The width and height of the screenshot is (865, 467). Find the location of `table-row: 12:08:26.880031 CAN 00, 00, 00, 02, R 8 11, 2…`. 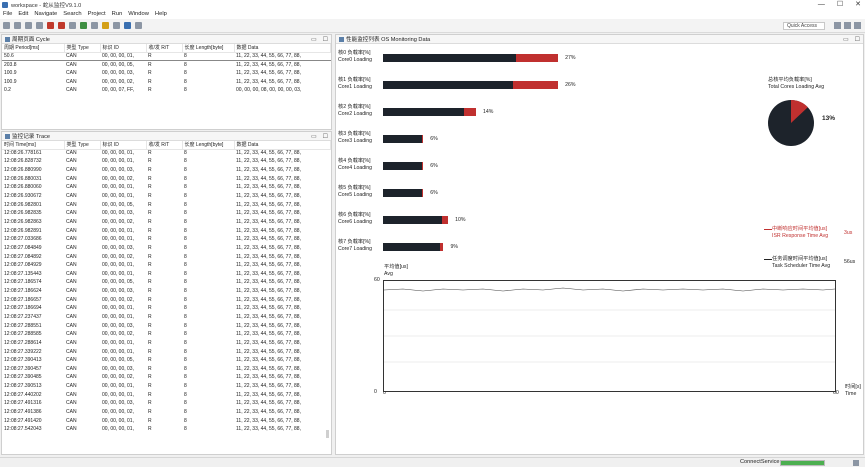

table-row: 12:08:26.880031 CAN 00, 00, 00, 02, R 8 11, 2… is located at coordinates (166, 179).